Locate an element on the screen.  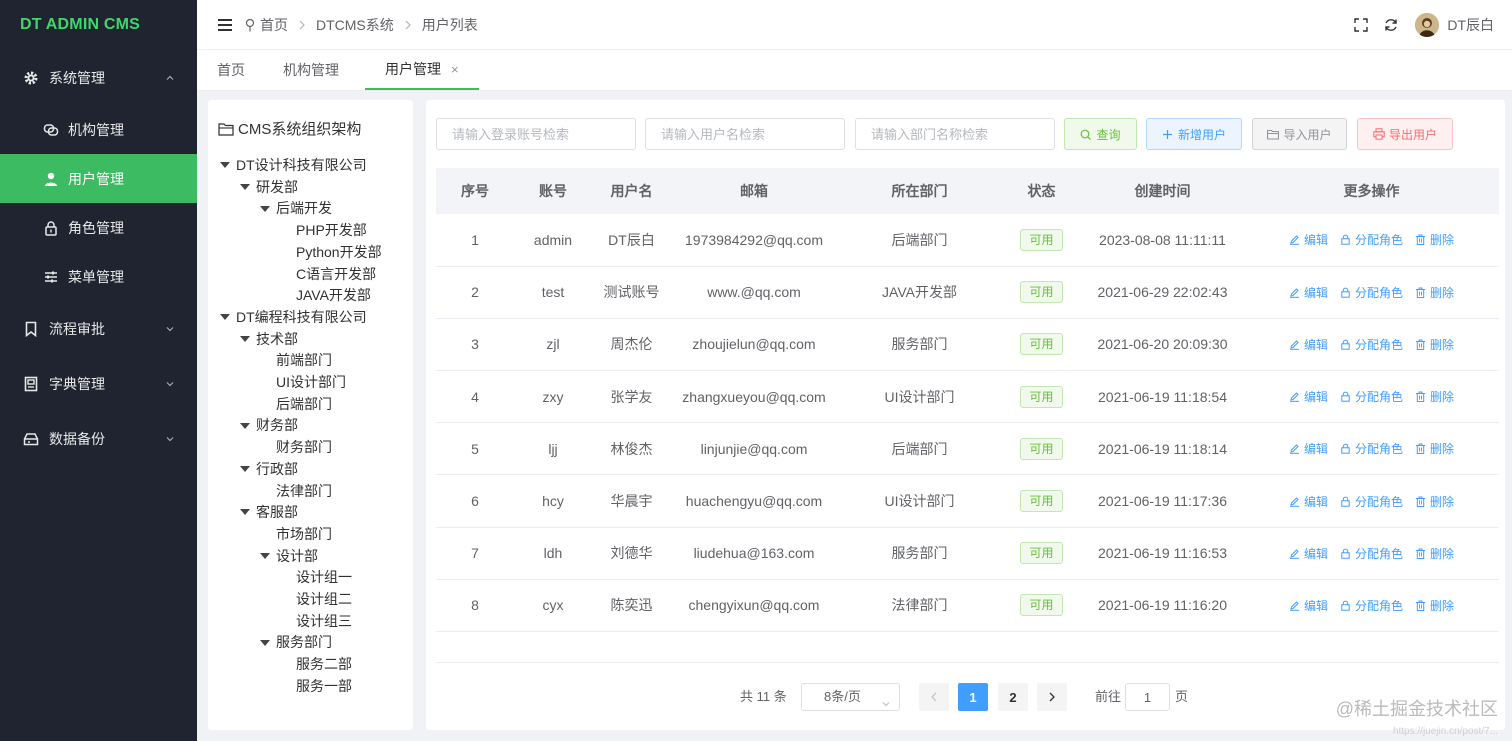
tree-node: 设计组三 is located at coordinates (316, 621).